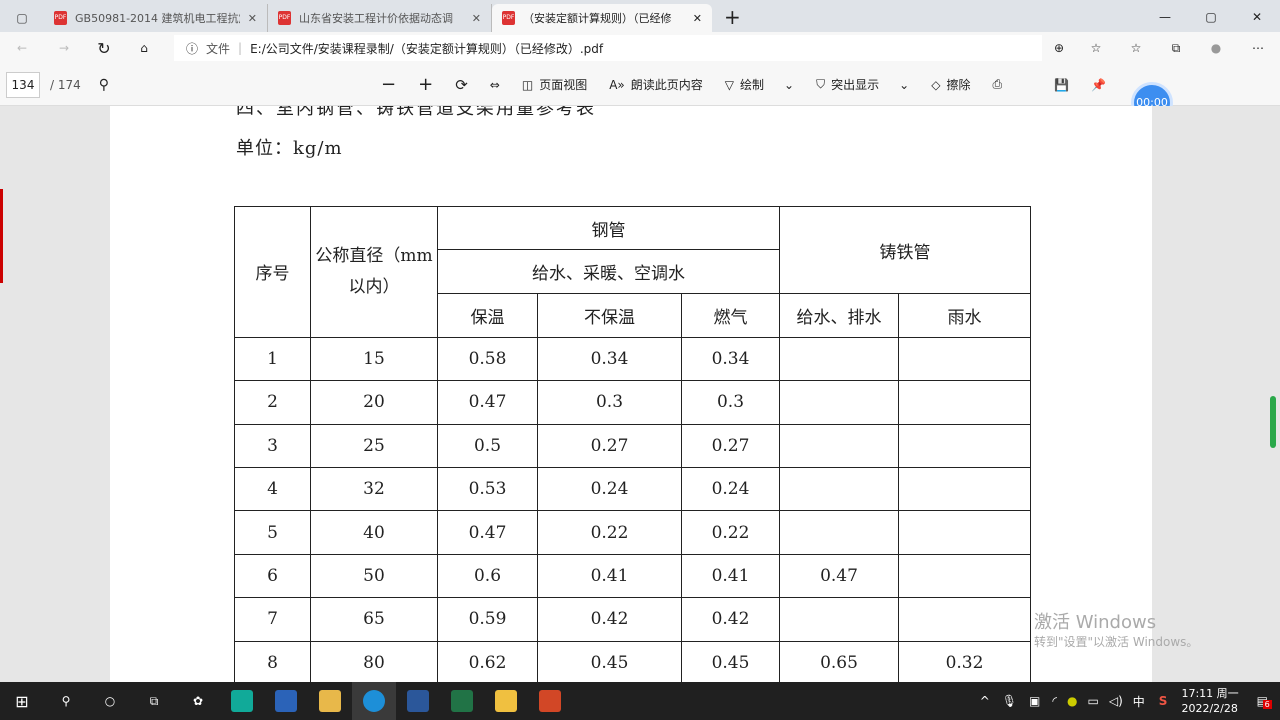 The image size is (1280, 720). I want to click on cortana-icon: ○, so click(110, 701).